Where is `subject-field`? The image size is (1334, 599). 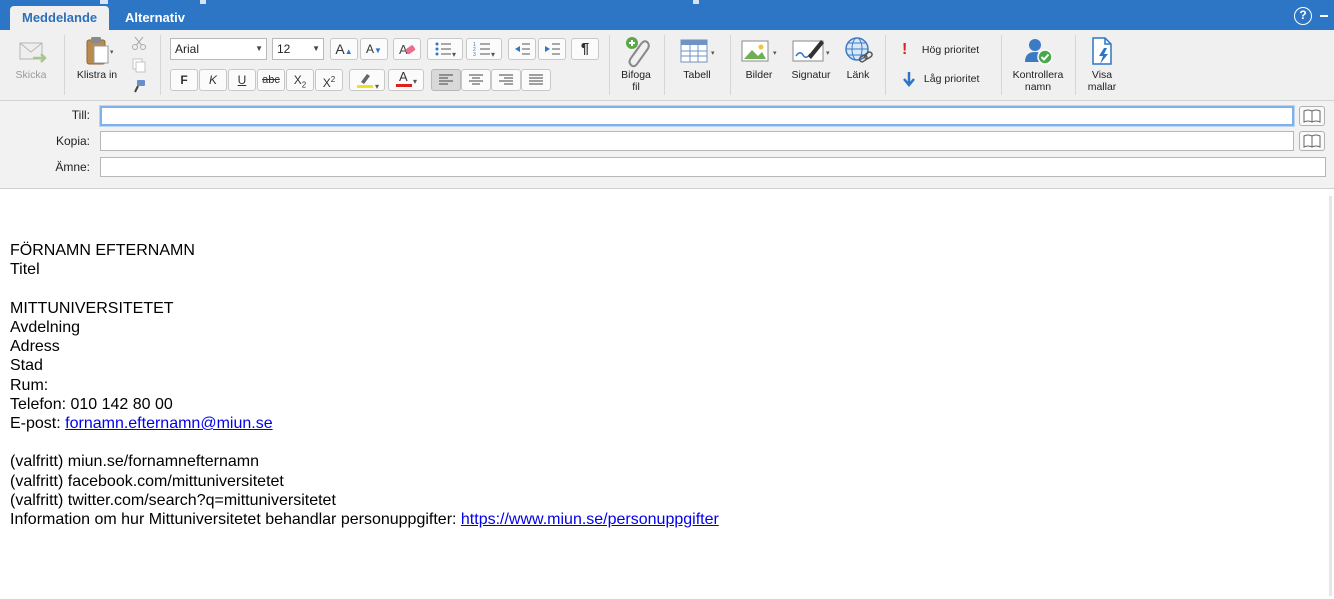 subject-field is located at coordinates (713, 167).